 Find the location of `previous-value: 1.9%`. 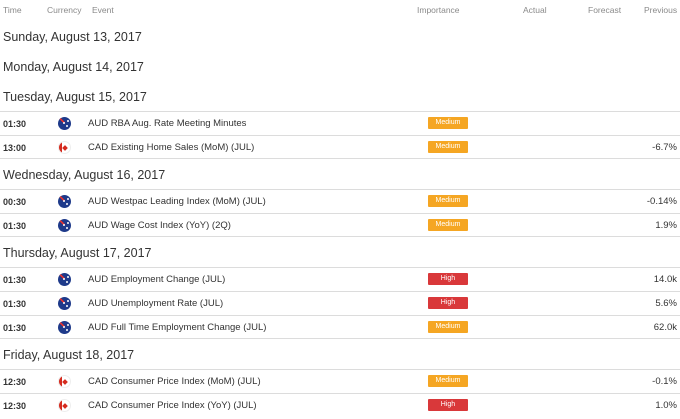

previous-value: 1.9% is located at coordinates (666, 225).